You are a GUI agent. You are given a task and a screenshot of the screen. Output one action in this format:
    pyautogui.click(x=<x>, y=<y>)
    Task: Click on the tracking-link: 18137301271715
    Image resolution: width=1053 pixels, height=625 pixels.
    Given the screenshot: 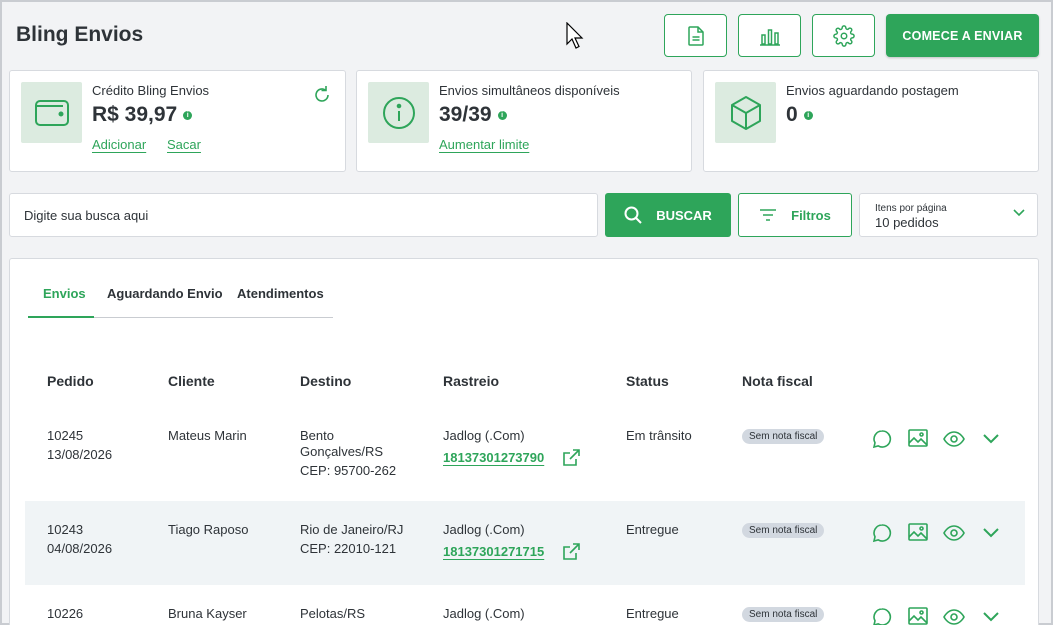 What is the action you would take?
    pyautogui.click(x=493, y=552)
    